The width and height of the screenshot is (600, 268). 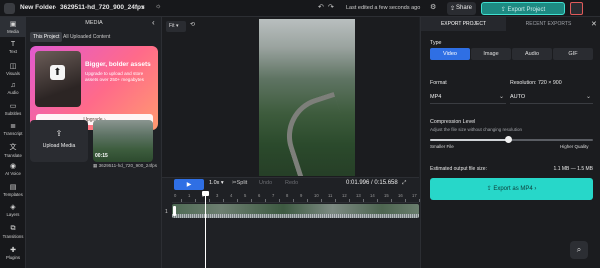 I want to click on type-audio-button: Audio, so click(x=532, y=54).